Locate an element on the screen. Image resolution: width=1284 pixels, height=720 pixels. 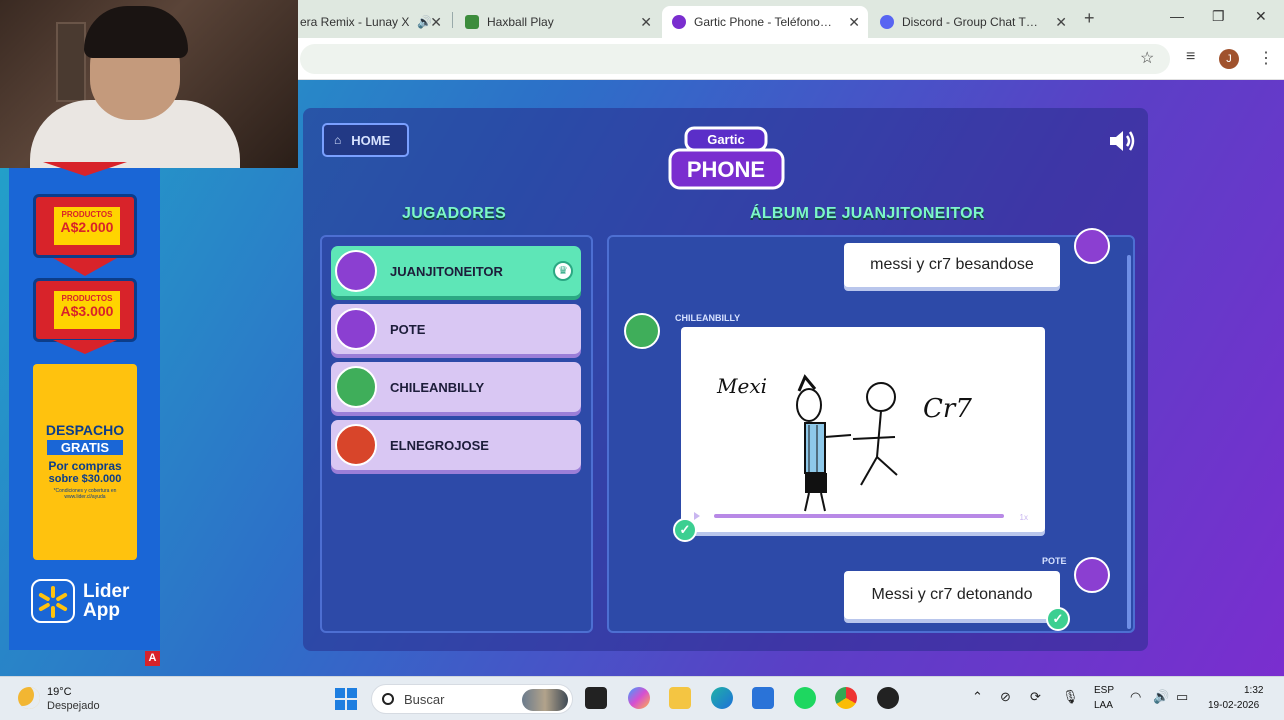
player-name: CHILEANBILLY is located at coordinates (437, 387).